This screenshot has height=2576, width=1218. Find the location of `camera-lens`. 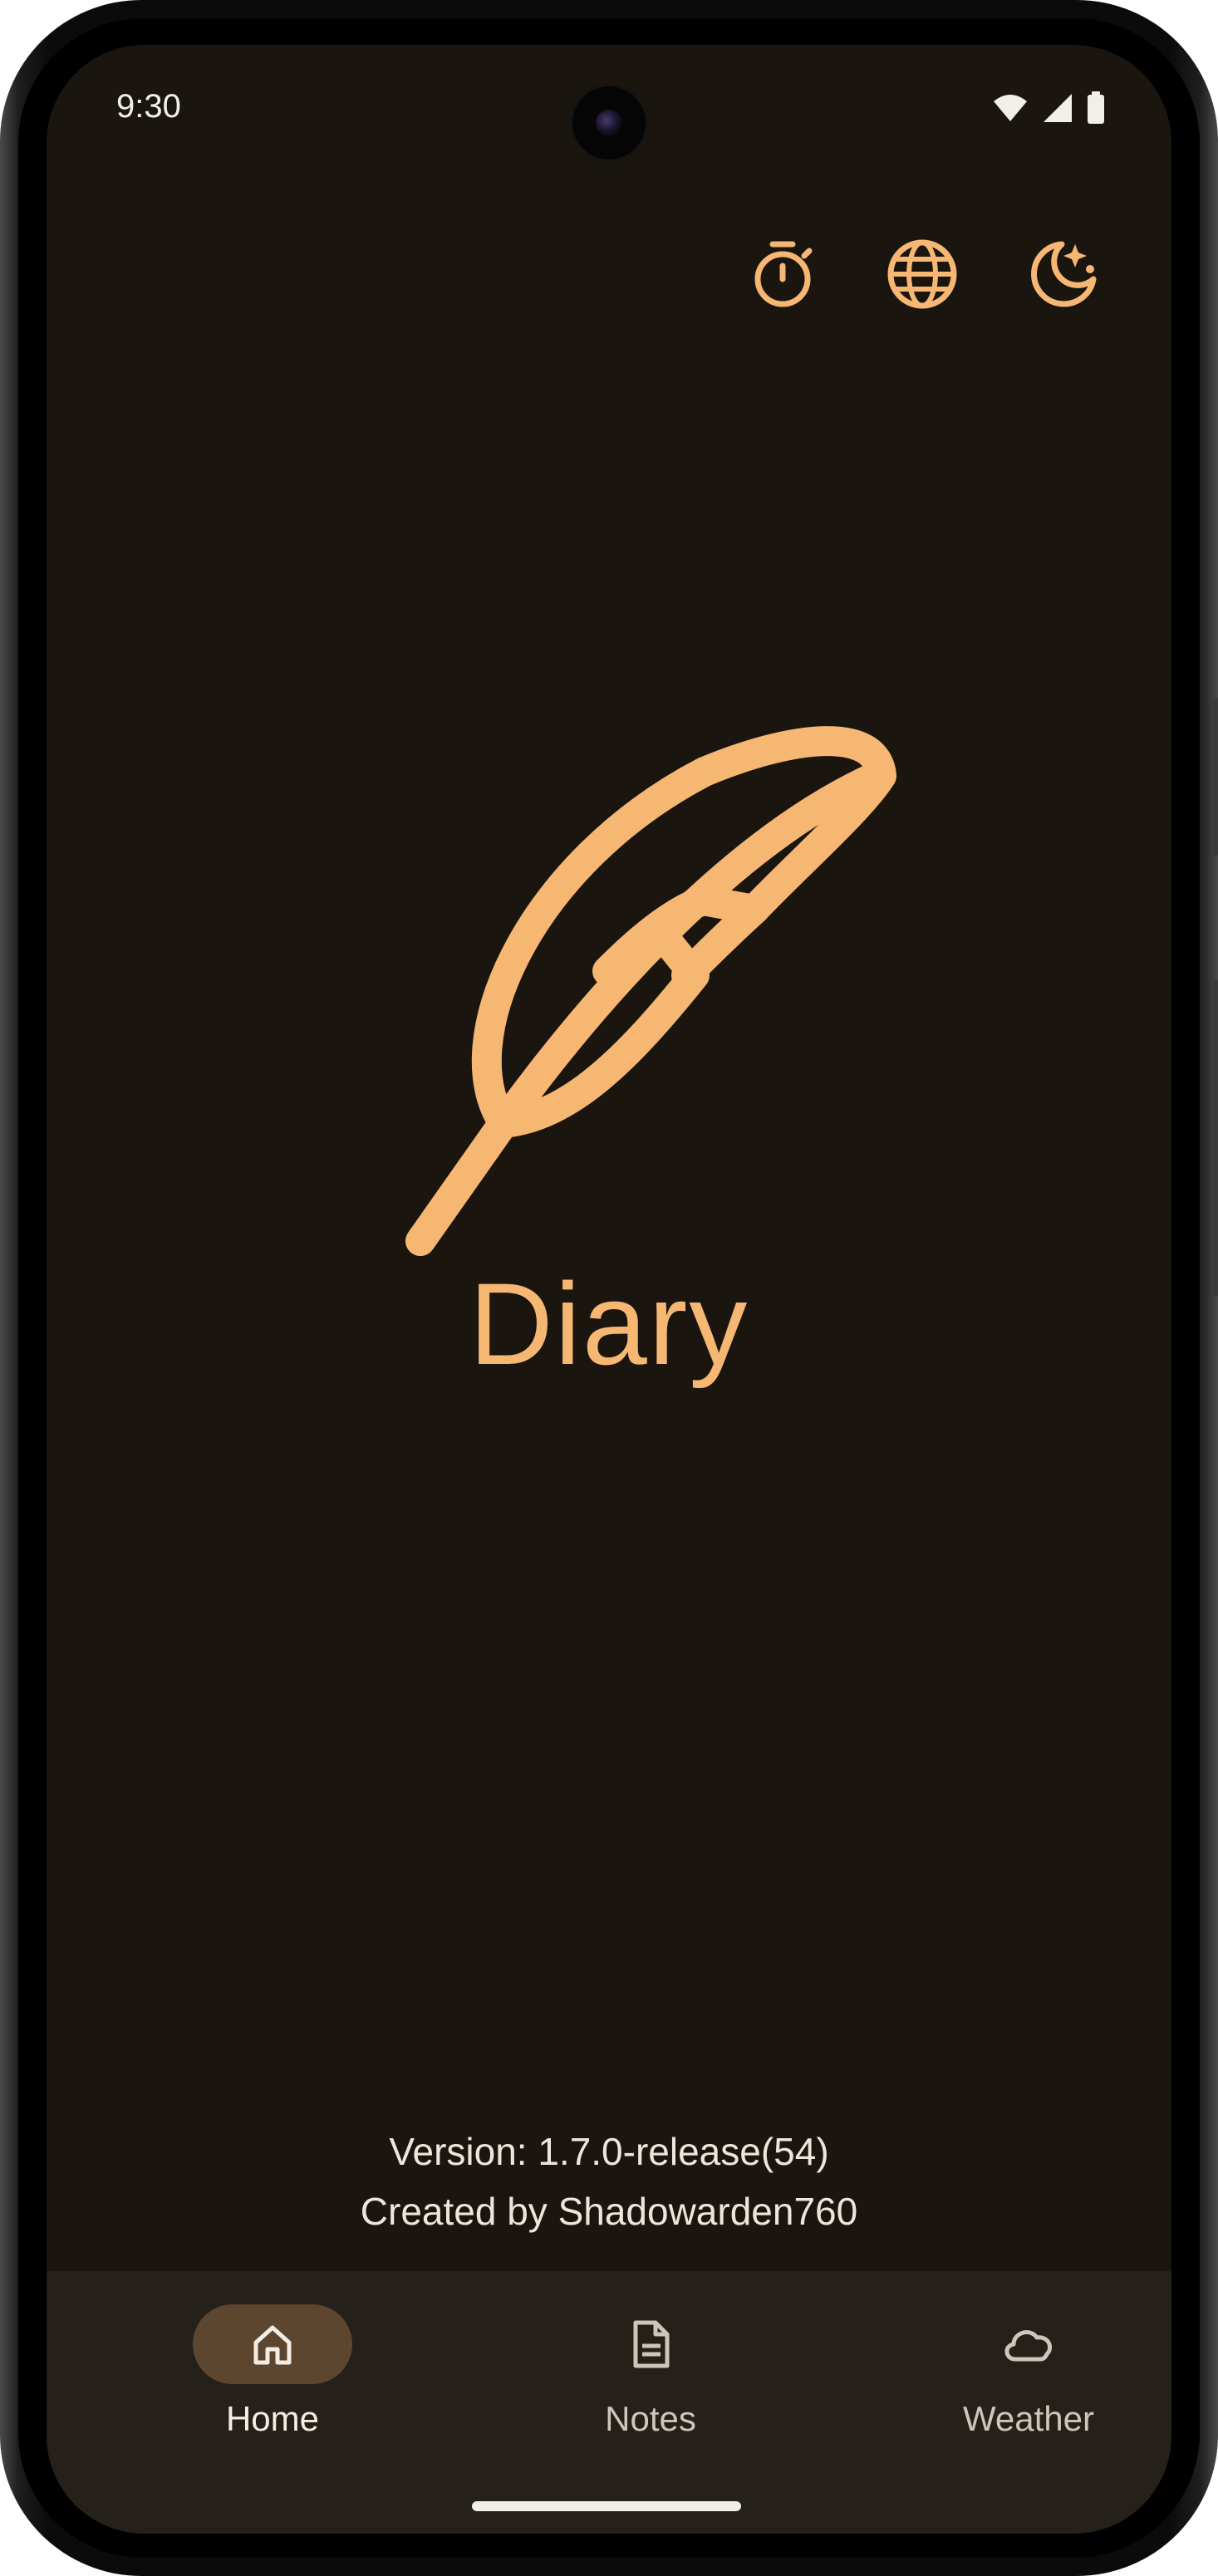

camera-lens is located at coordinates (609, 123).